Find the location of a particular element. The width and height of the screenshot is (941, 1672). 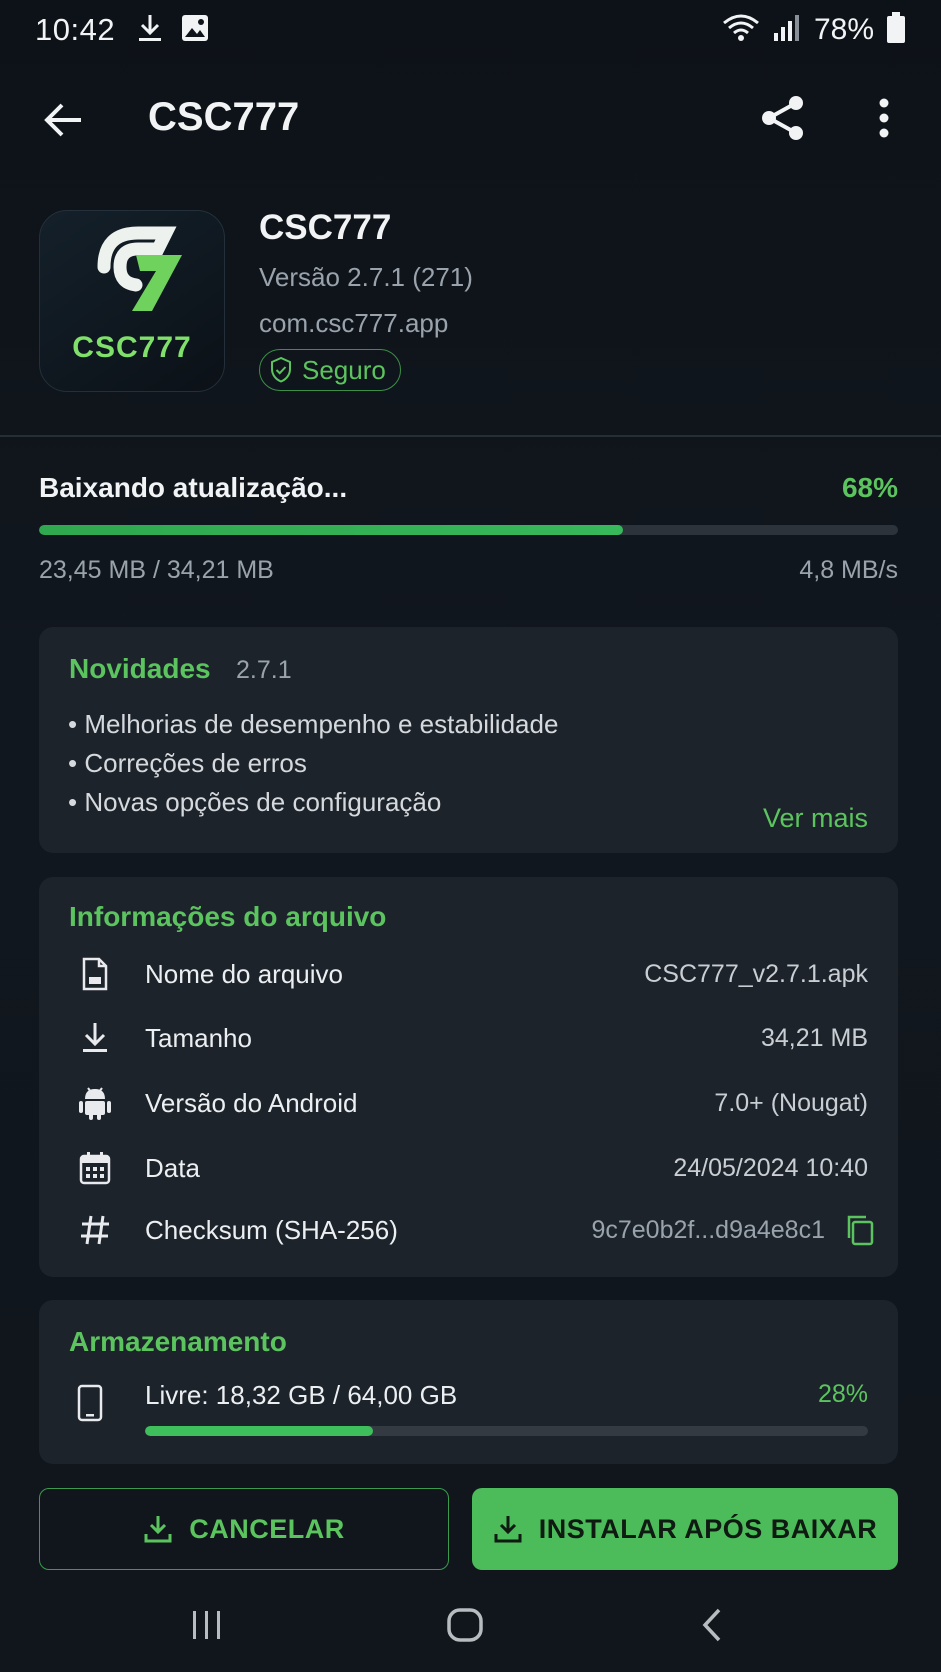

android-icon is located at coordinates (95, 1103).